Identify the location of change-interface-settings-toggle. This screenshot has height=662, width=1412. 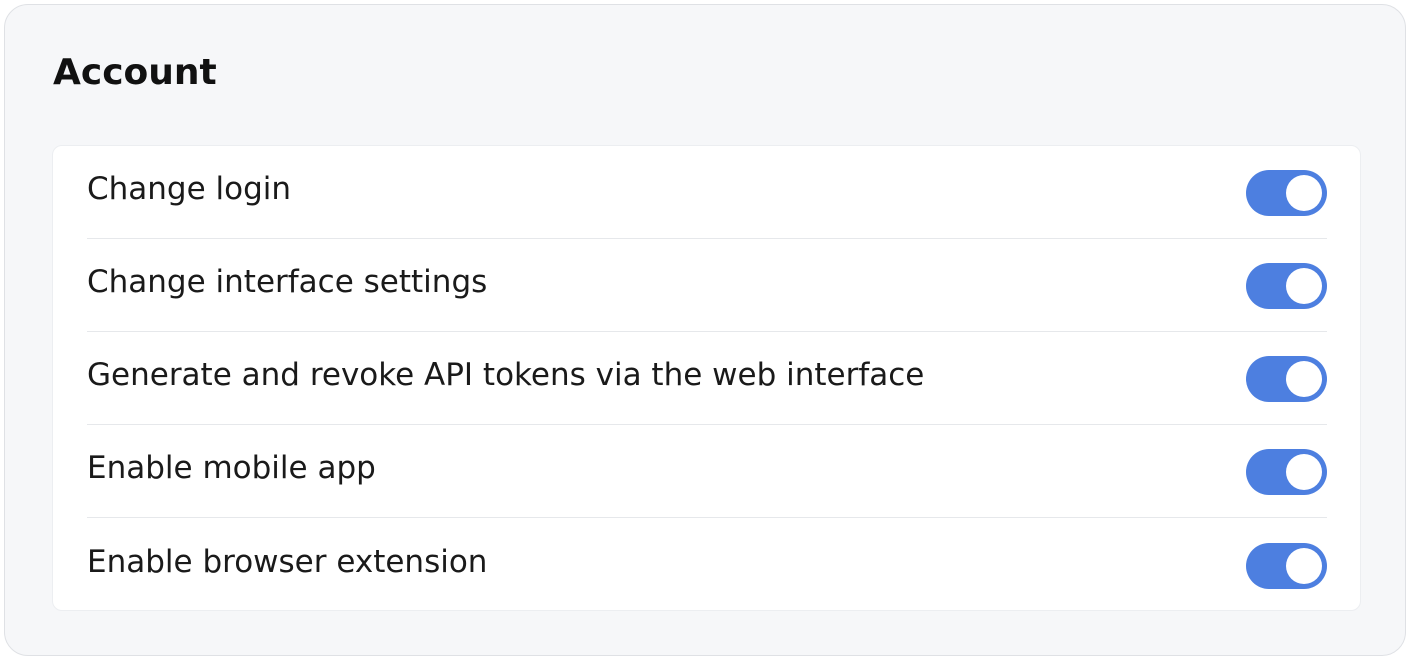
(1286, 286).